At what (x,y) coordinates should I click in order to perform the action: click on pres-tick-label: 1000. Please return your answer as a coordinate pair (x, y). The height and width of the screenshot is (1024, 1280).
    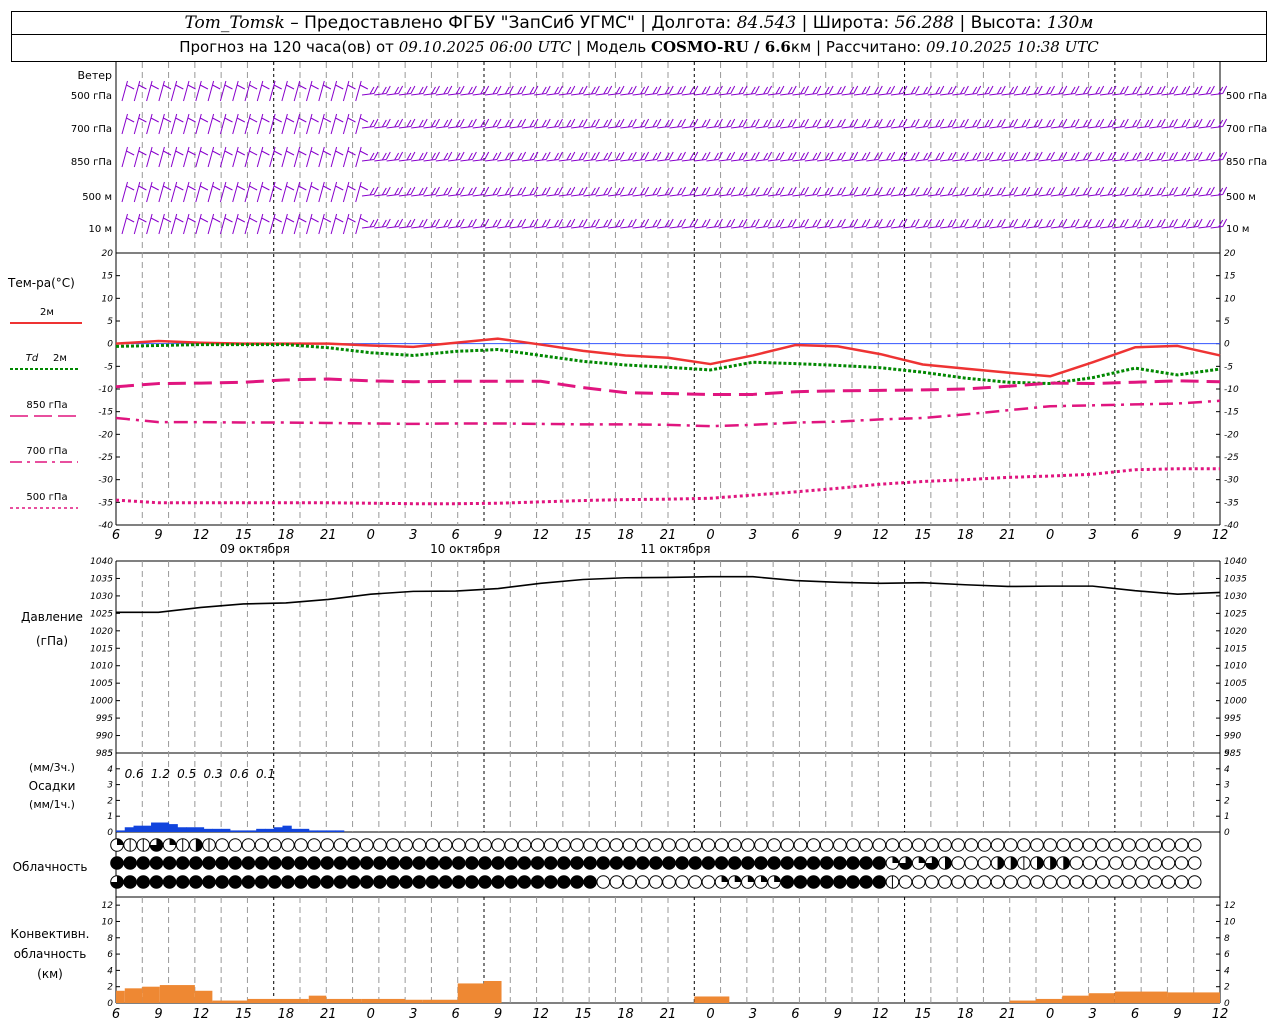
    Looking at the image, I should click on (101, 702).